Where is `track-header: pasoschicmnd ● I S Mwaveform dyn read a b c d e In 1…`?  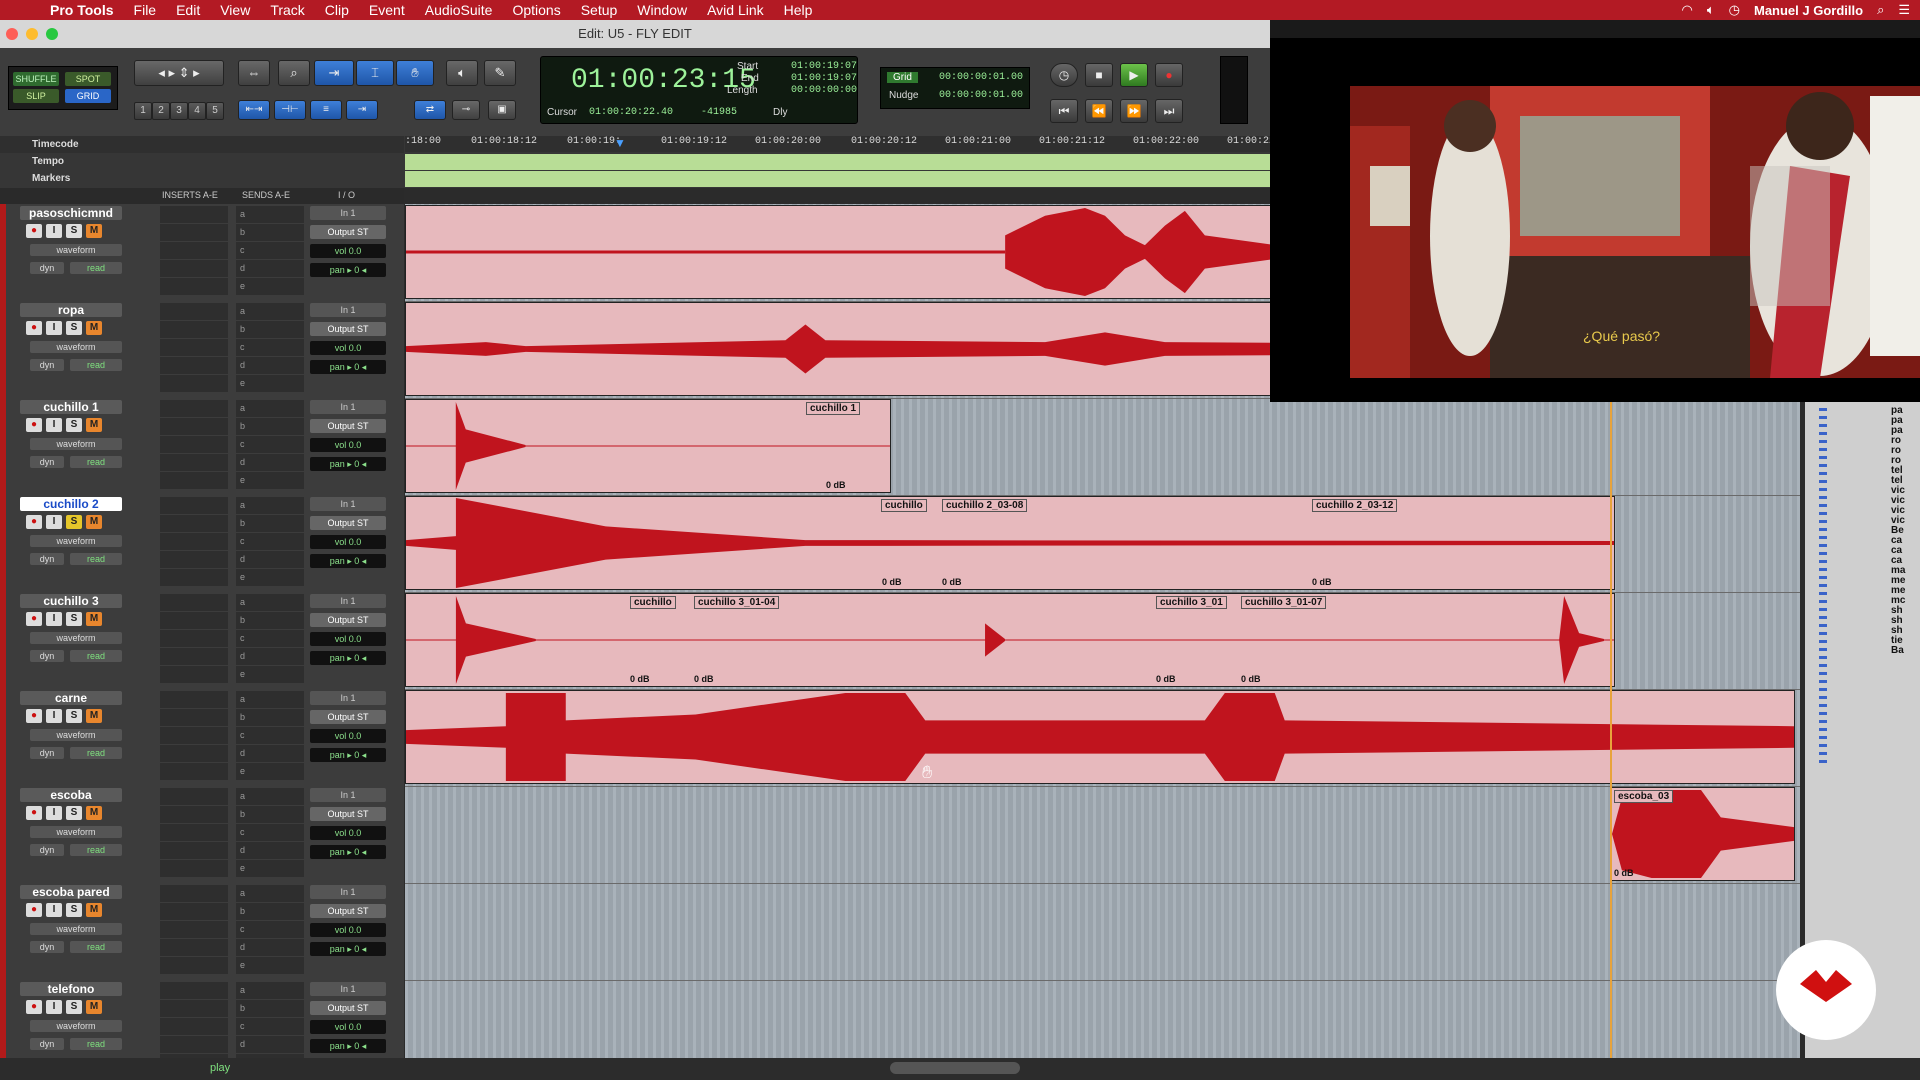
track-header: pasoschicmnd ● I S Mwaveform dyn read a b c d e In 1… is located at coordinates (202, 253).